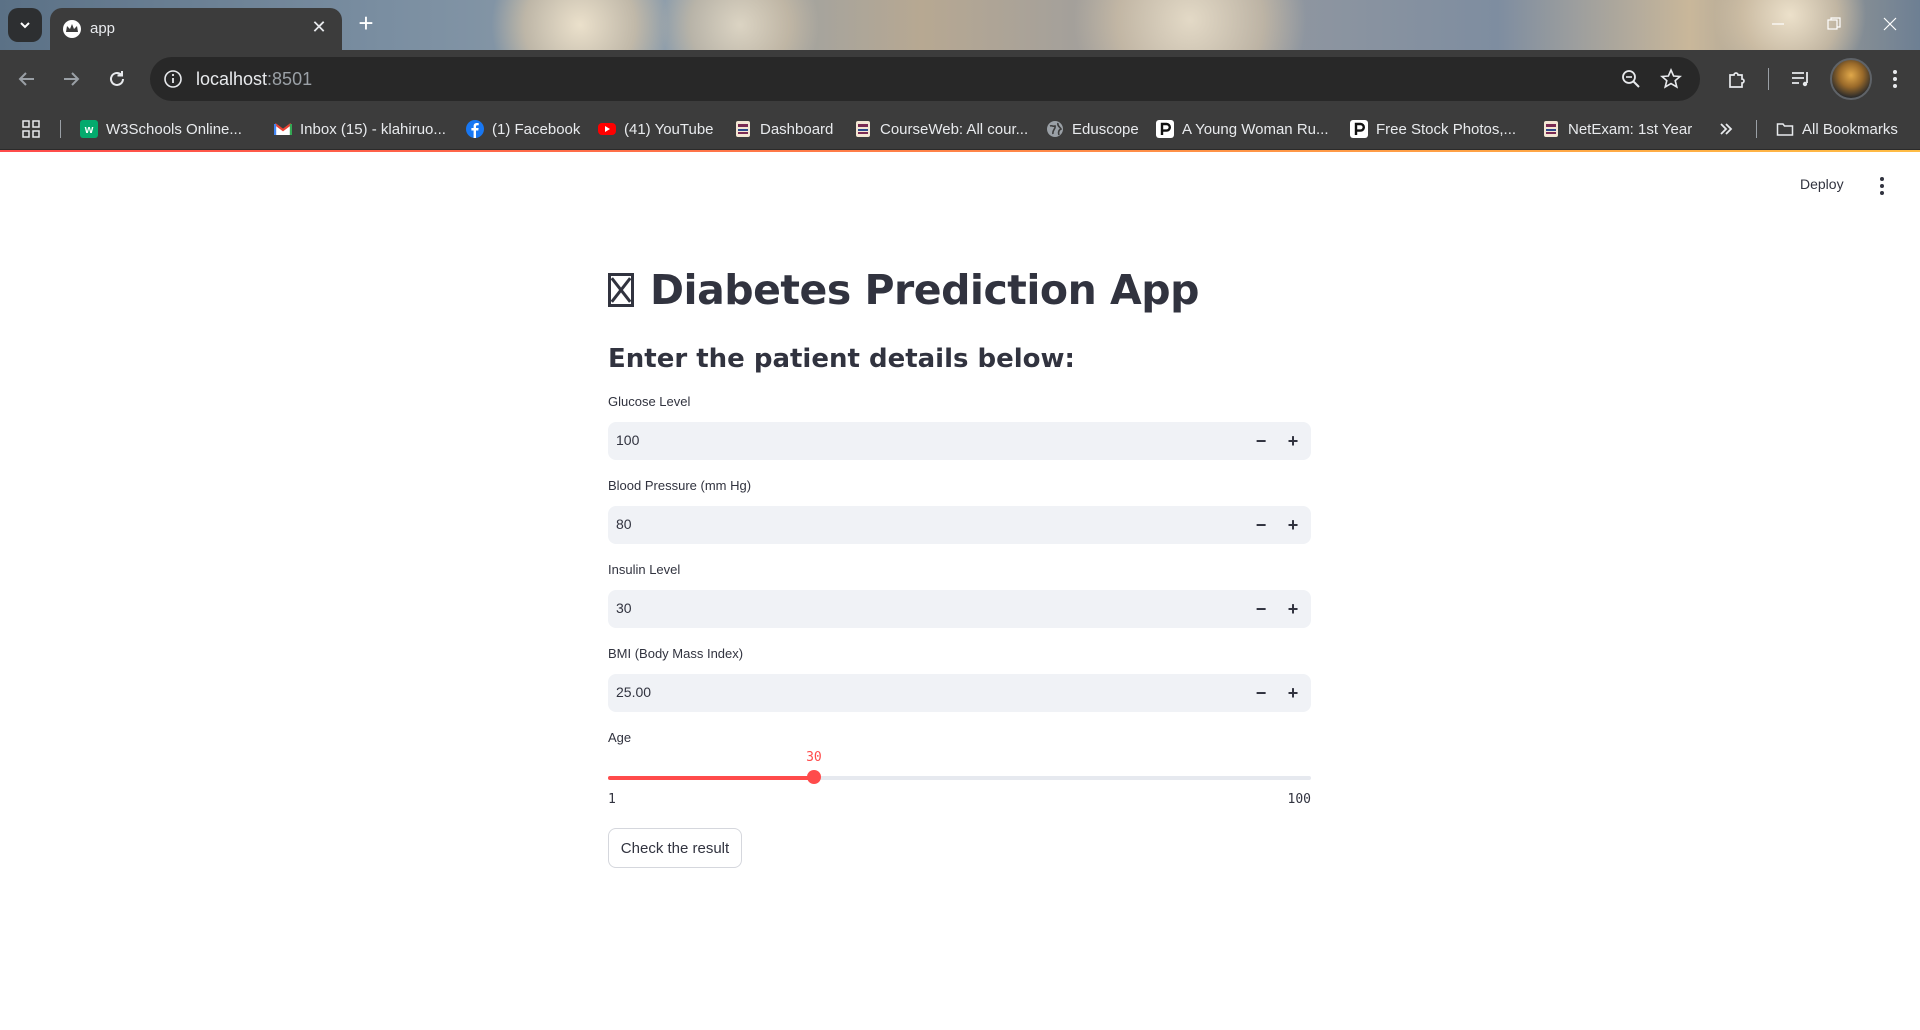 This screenshot has width=1920, height=1030. I want to click on restore-icon, so click(1834, 23).